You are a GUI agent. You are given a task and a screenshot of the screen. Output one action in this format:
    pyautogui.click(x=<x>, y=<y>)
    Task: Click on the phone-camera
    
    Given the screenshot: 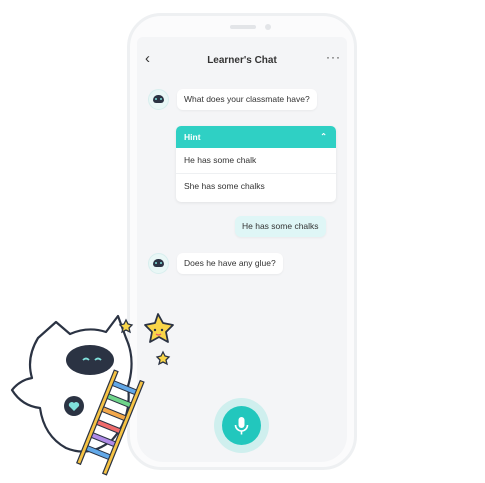 What is the action you would take?
    pyautogui.click(x=268, y=27)
    